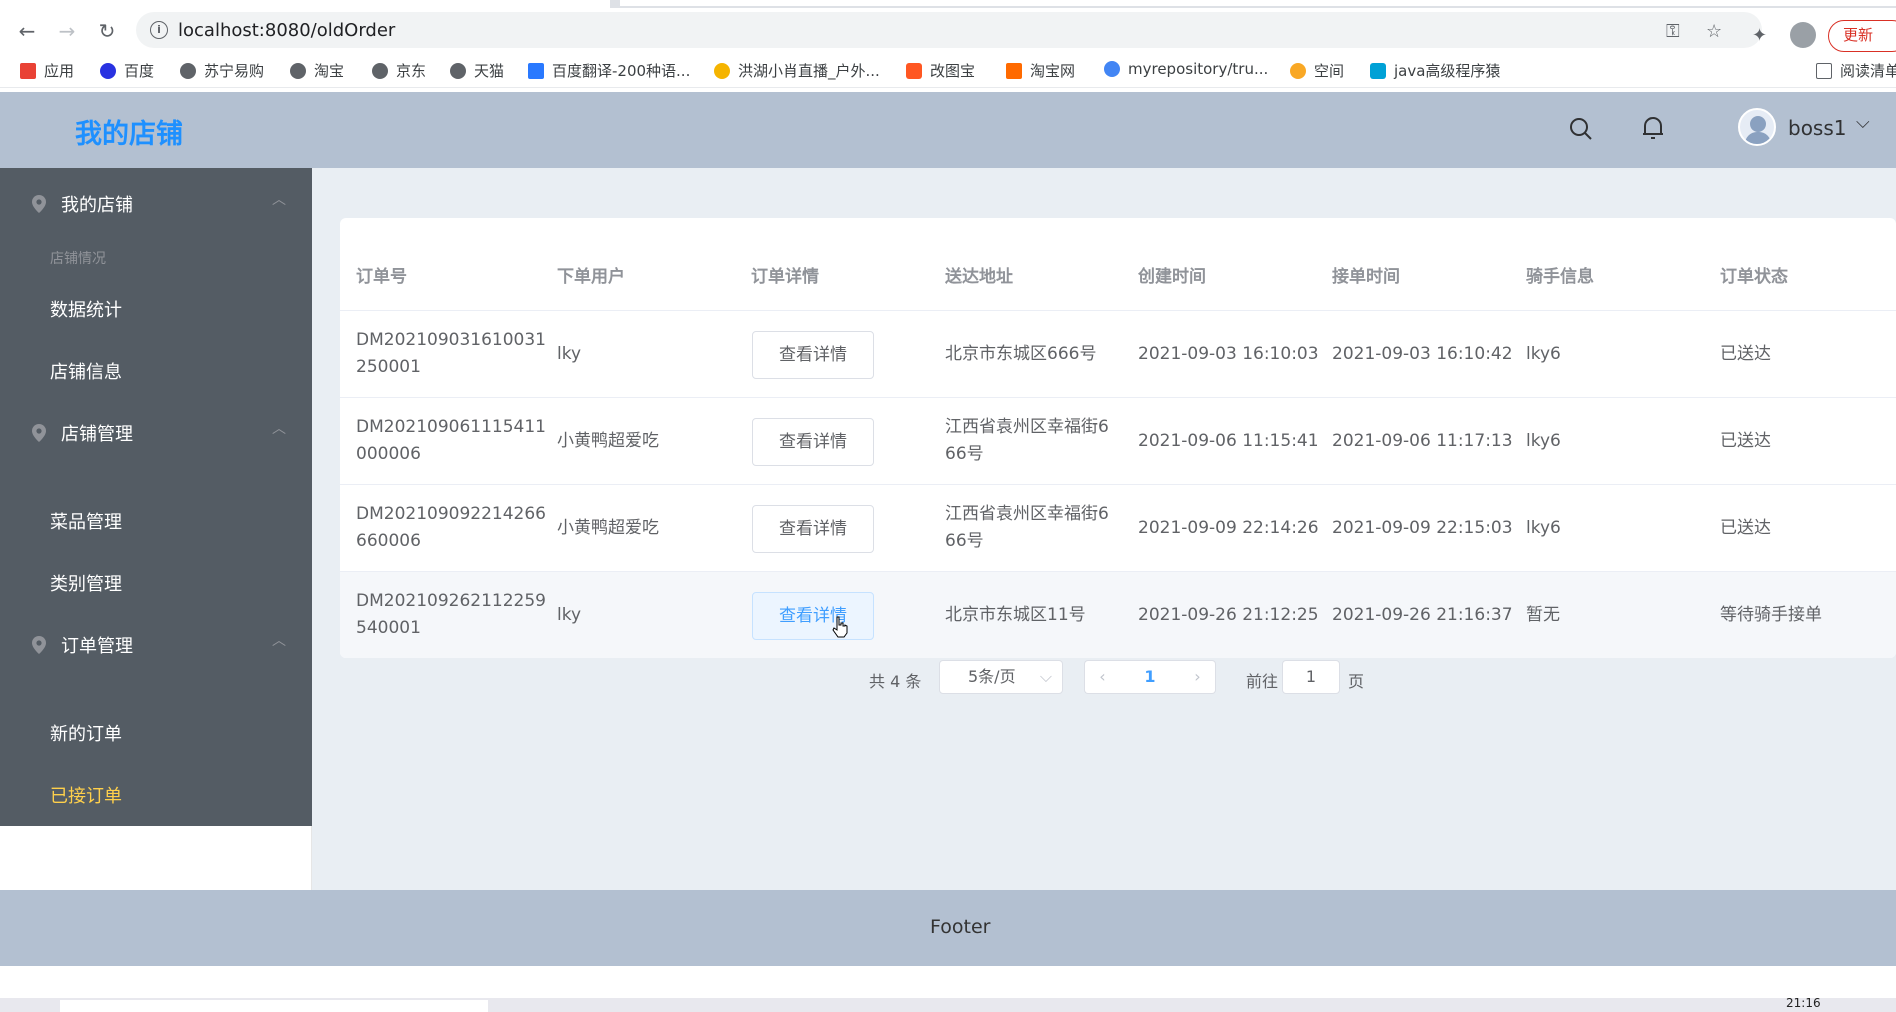 The height and width of the screenshot is (1012, 1896). I want to click on bookmark-item: 苏宁易购, so click(222, 70).